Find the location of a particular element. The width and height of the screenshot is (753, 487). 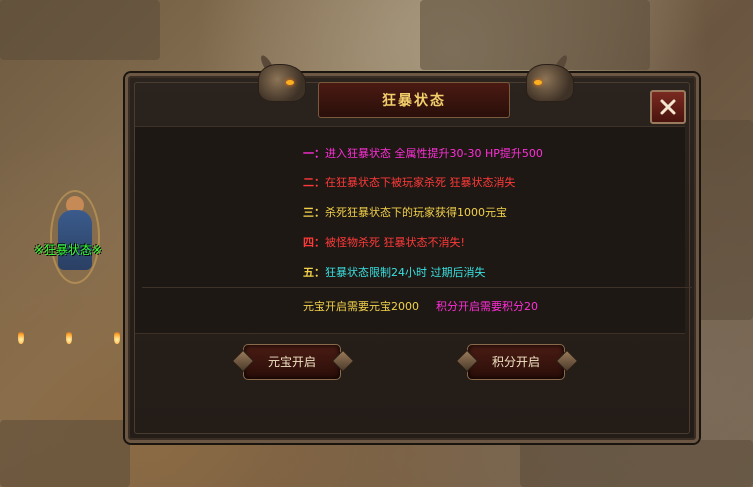

dragon-skull is located at coordinates (282, 83).